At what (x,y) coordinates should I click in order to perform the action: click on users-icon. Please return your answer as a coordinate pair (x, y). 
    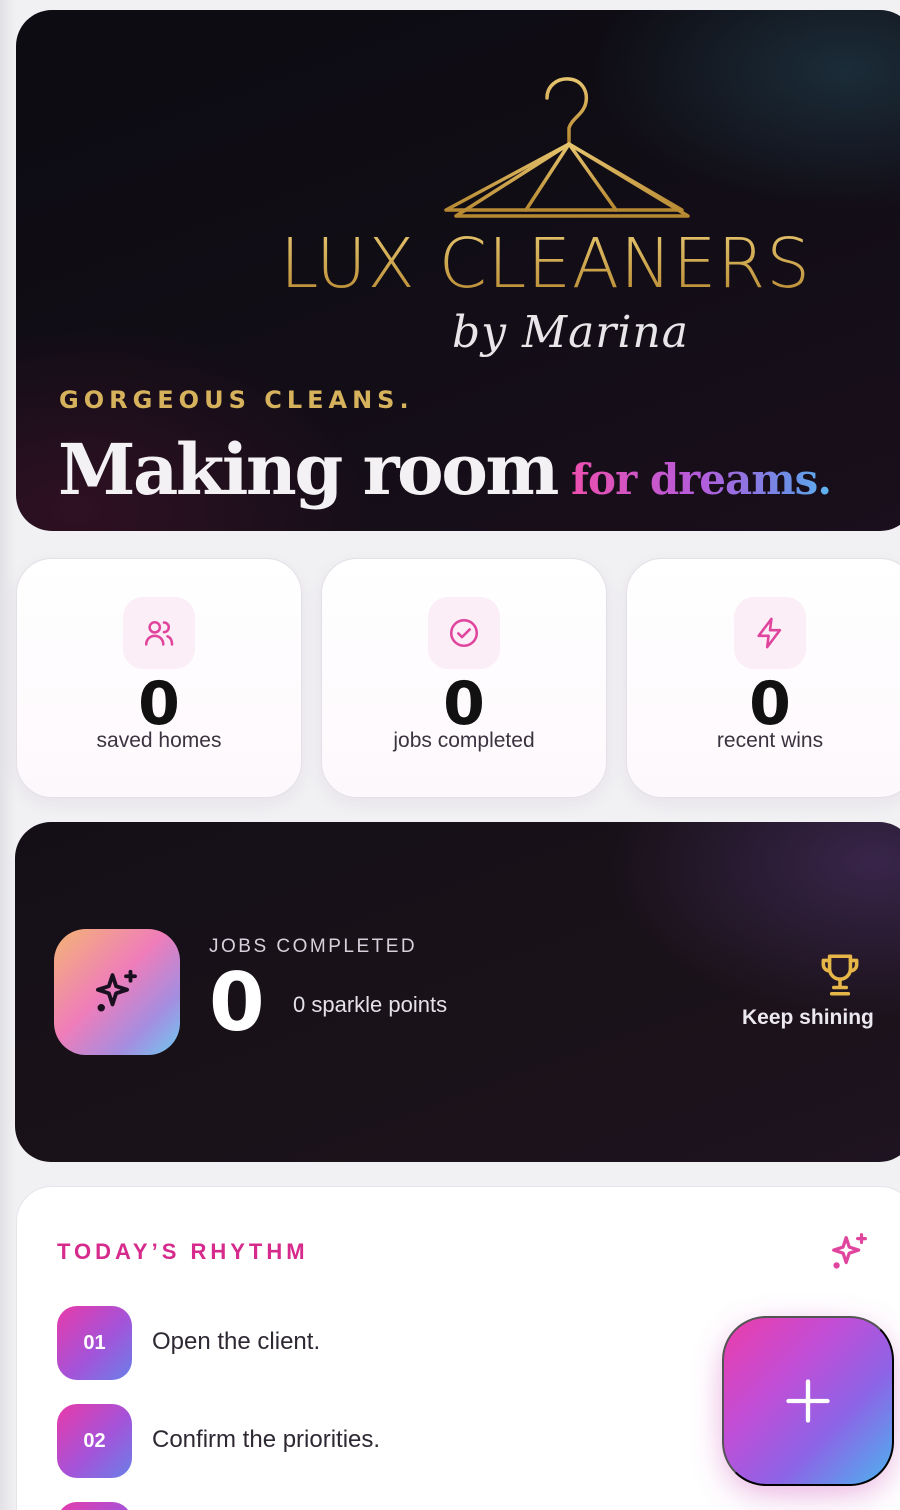
    Looking at the image, I should click on (159, 633).